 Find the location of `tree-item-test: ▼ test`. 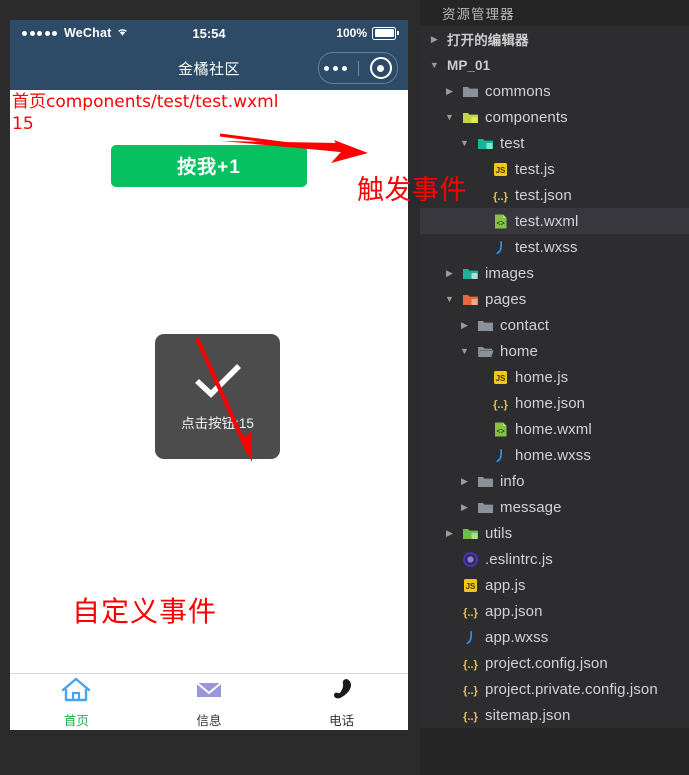

tree-item-test: ▼ test is located at coordinates (554, 143).